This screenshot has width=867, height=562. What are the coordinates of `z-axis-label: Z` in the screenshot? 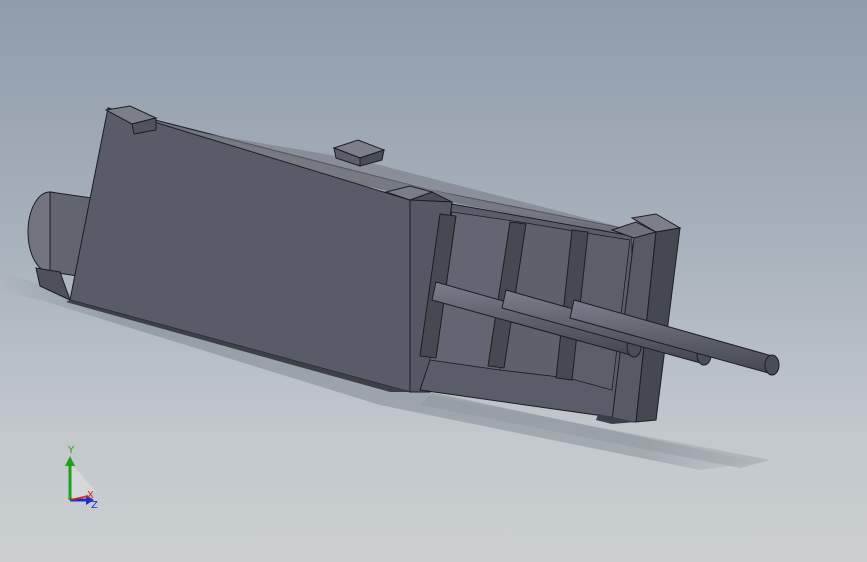 It's located at (94, 505).